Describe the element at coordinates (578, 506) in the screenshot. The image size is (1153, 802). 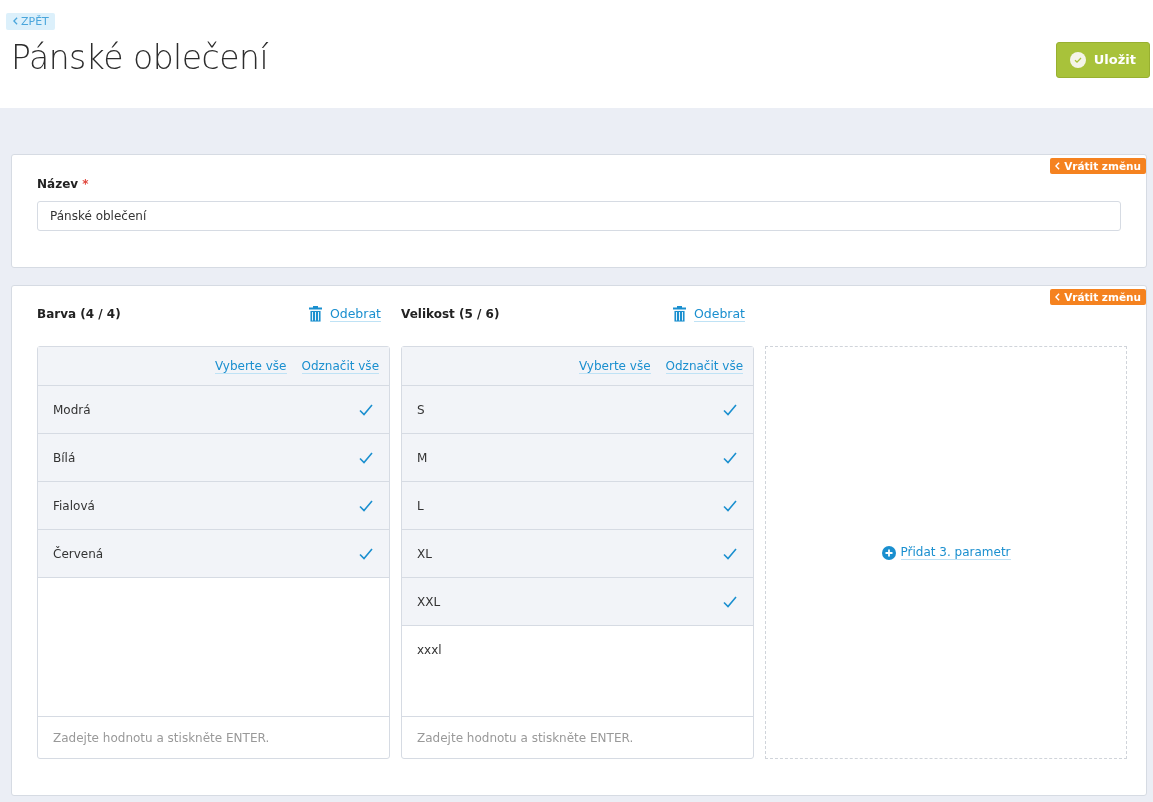
I see `value-row: L` at that location.